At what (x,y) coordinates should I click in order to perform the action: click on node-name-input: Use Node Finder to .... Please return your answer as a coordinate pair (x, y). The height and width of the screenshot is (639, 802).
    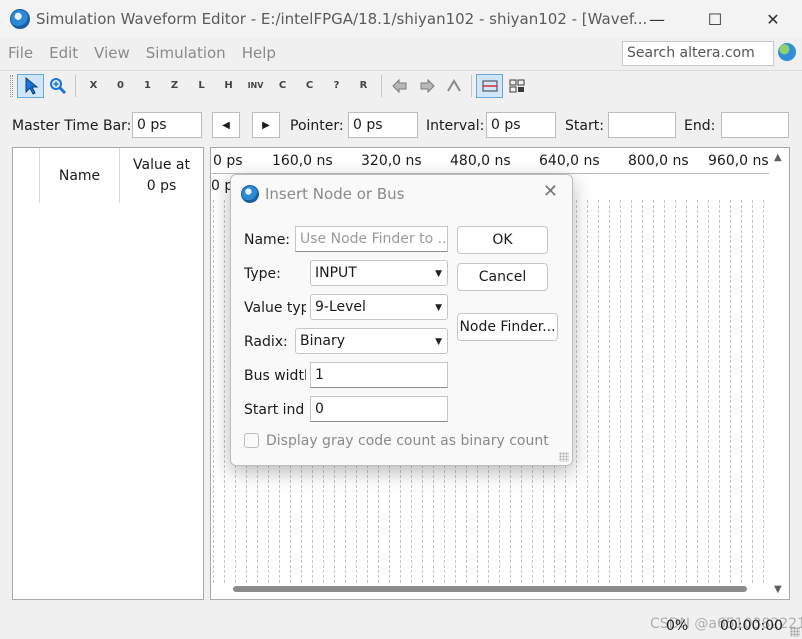
    Looking at the image, I should click on (371, 239).